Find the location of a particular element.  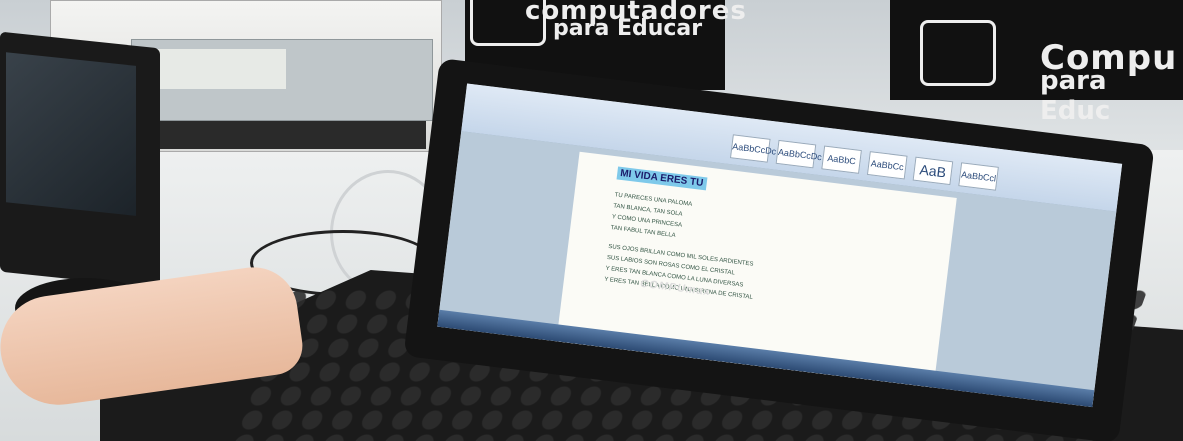

style-heading-1: AaBbC is located at coordinates (841, 159).